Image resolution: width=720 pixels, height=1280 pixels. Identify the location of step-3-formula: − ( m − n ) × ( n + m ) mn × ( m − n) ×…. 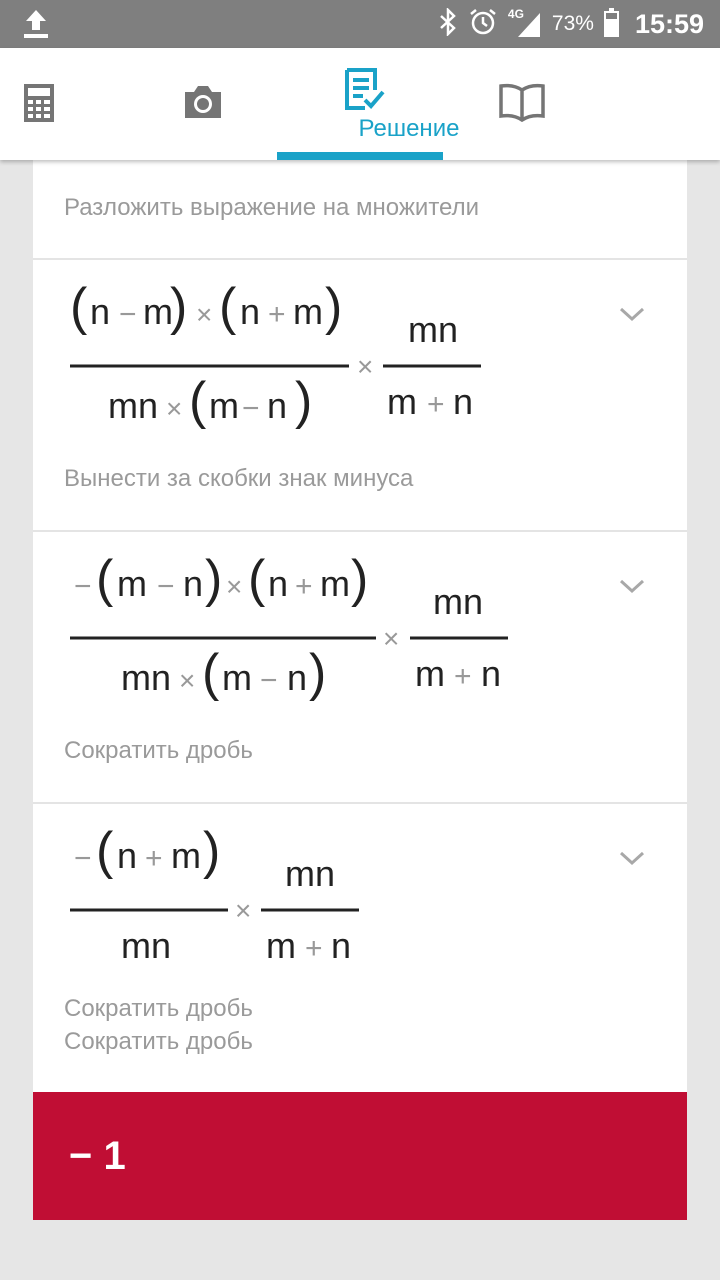
(289, 626).